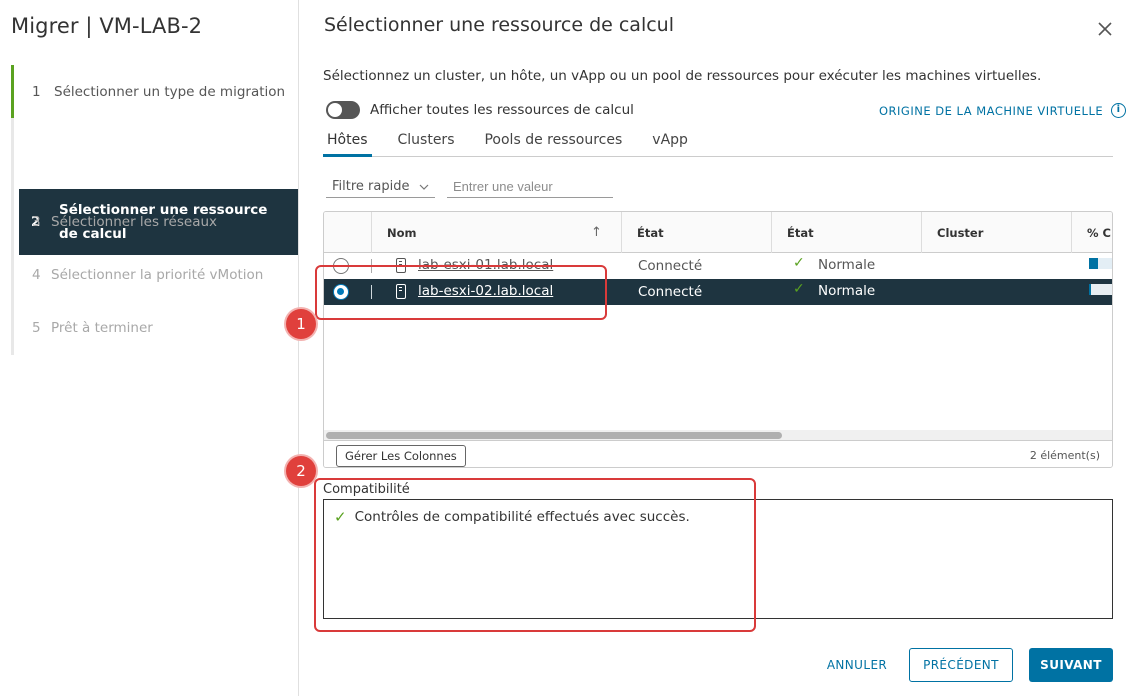 This screenshot has width=1131, height=696. I want to click on page-title: Sélectionner une ressource de calcul, so click(499, 25).